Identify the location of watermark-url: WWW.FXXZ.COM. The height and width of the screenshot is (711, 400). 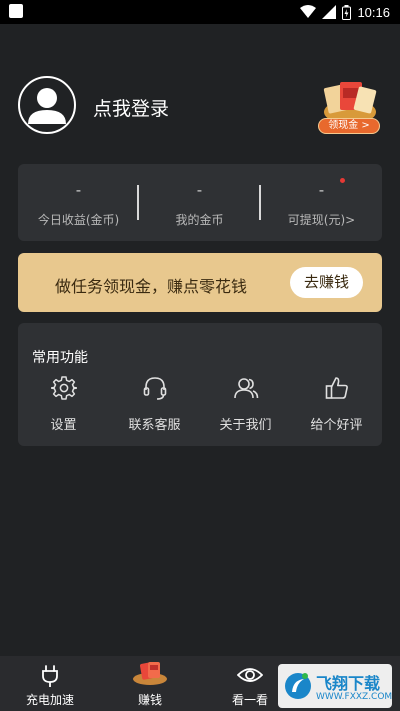
(354, 697).